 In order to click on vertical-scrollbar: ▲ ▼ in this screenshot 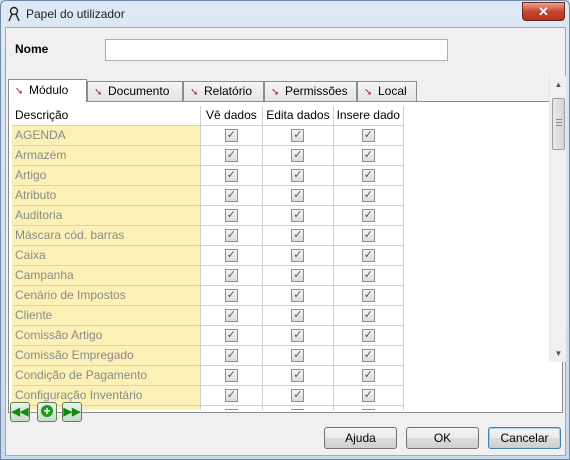, I will do `click(557, 219)`.